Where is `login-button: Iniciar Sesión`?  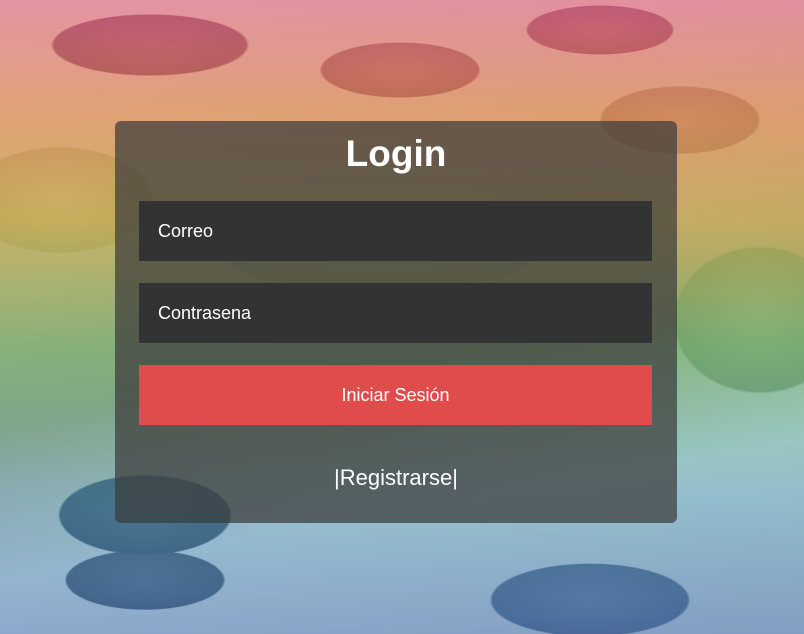 login-button: Iniciar Sesión is located at coordinates (395, 395).